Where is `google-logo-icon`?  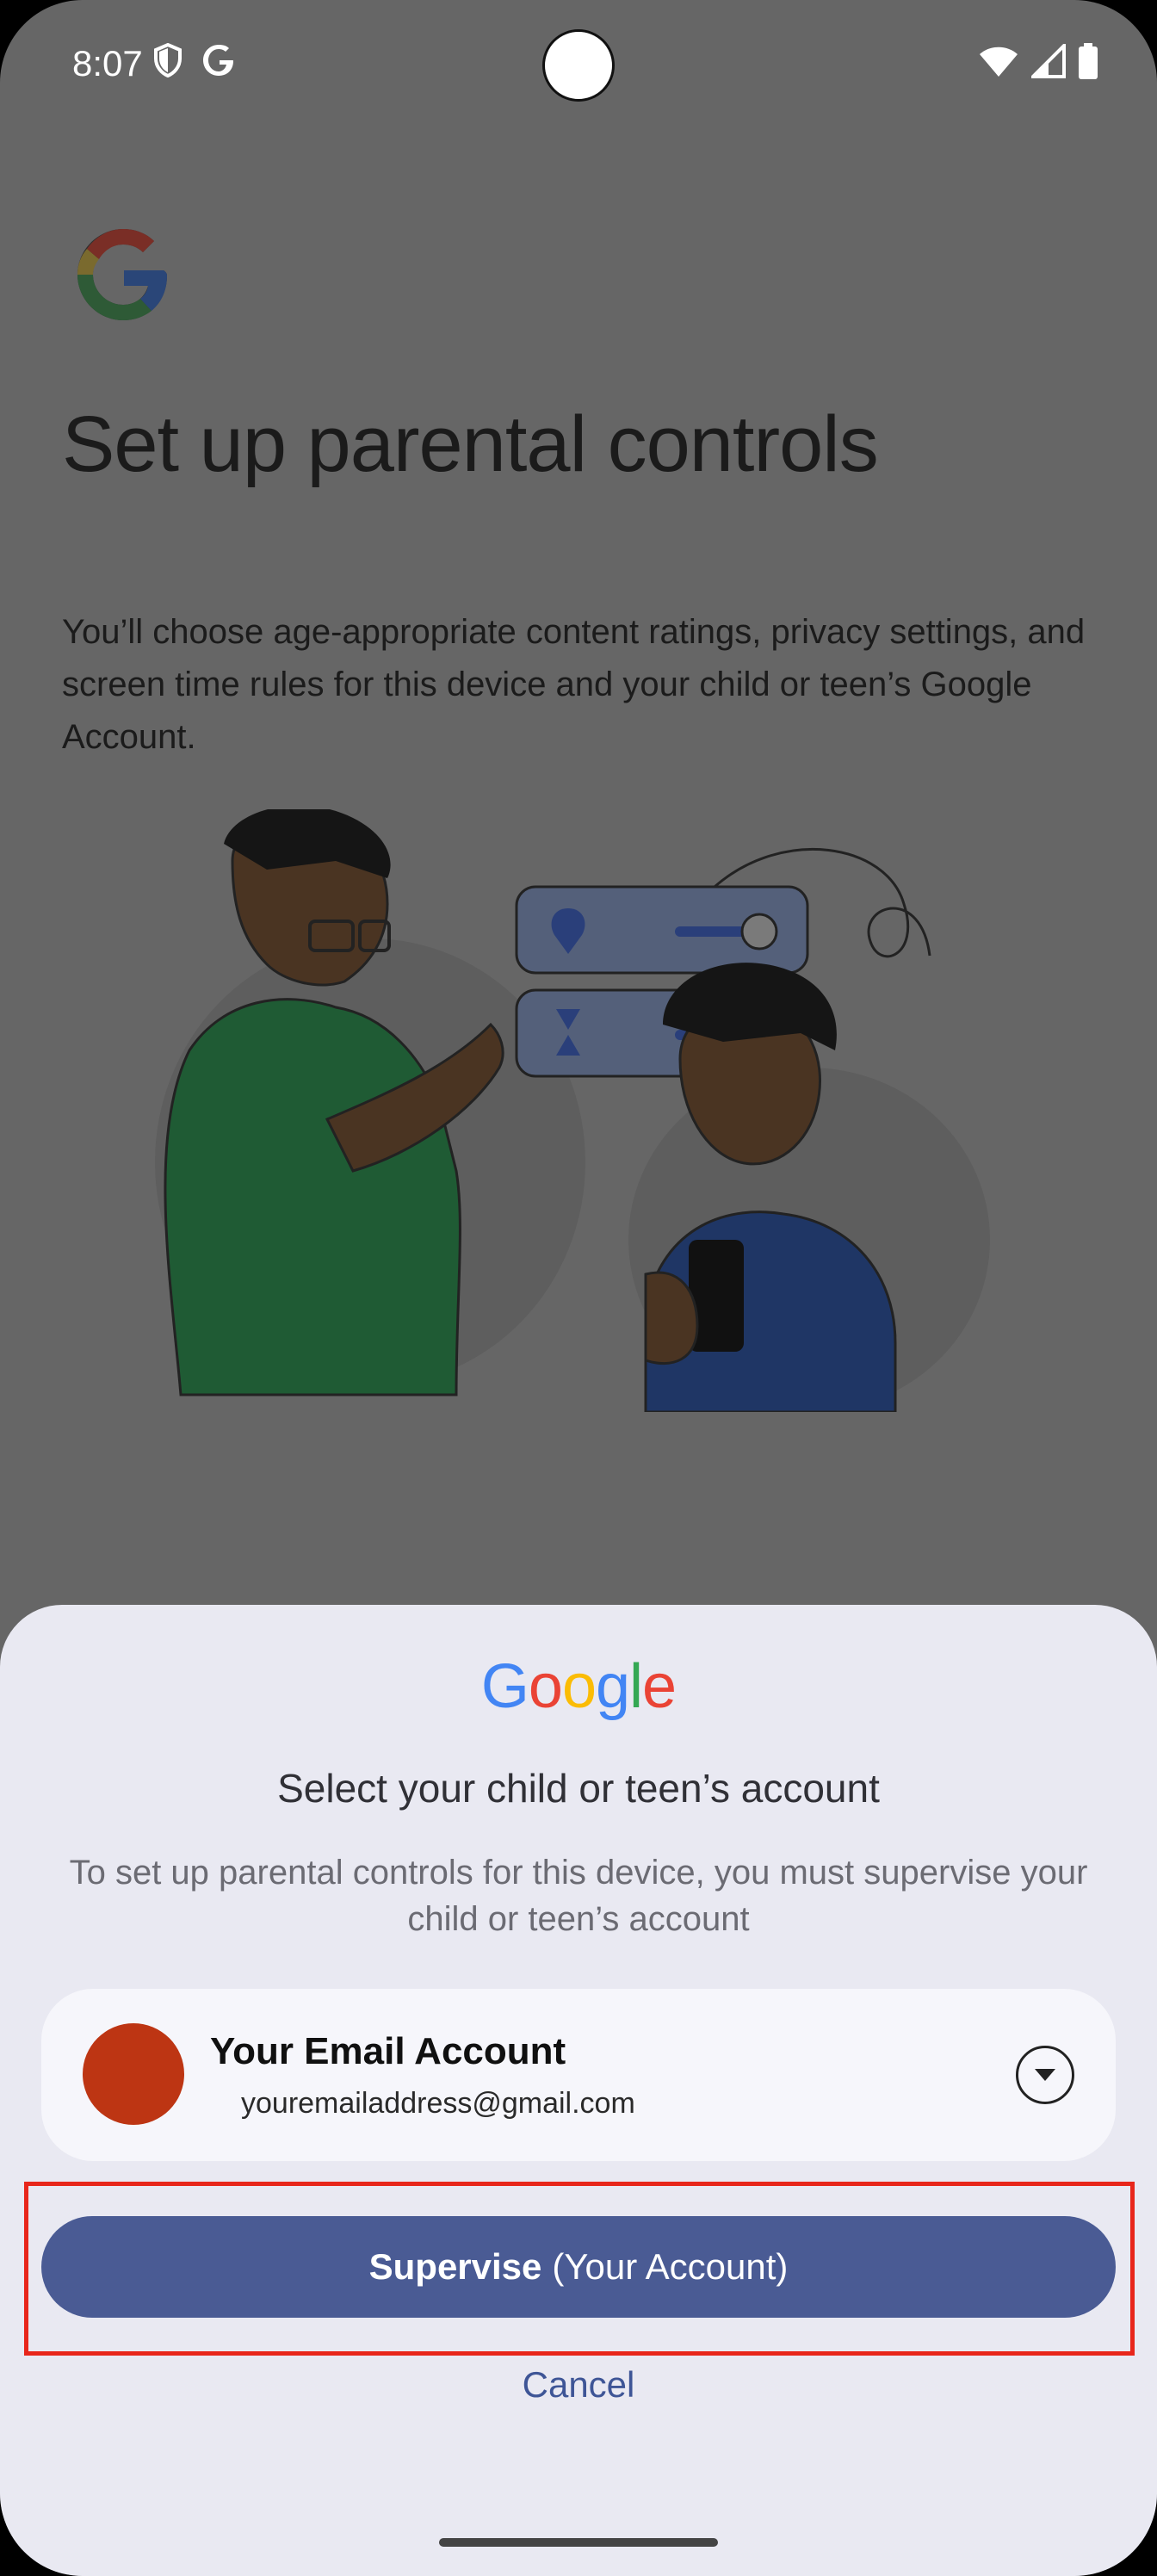 google-logo-icon is located at coordinates (122, 275).